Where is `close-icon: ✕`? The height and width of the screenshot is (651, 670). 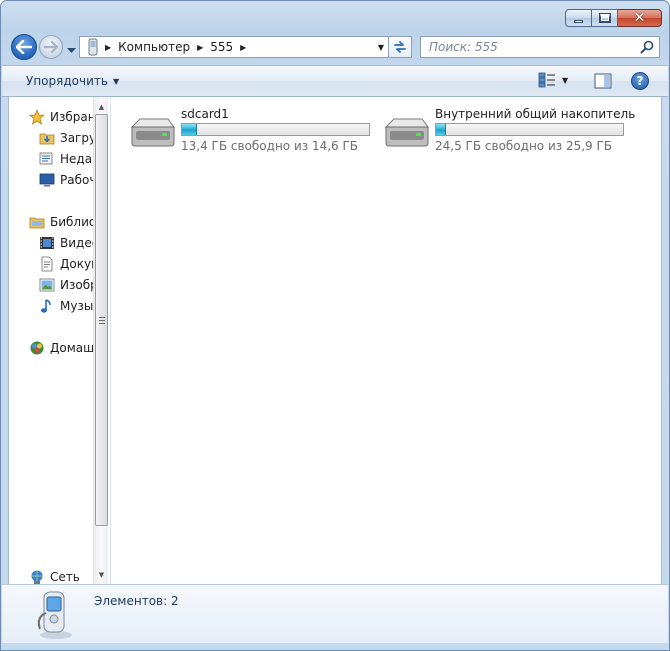
close-icon: ✕ is located at coordinates (639, 18).